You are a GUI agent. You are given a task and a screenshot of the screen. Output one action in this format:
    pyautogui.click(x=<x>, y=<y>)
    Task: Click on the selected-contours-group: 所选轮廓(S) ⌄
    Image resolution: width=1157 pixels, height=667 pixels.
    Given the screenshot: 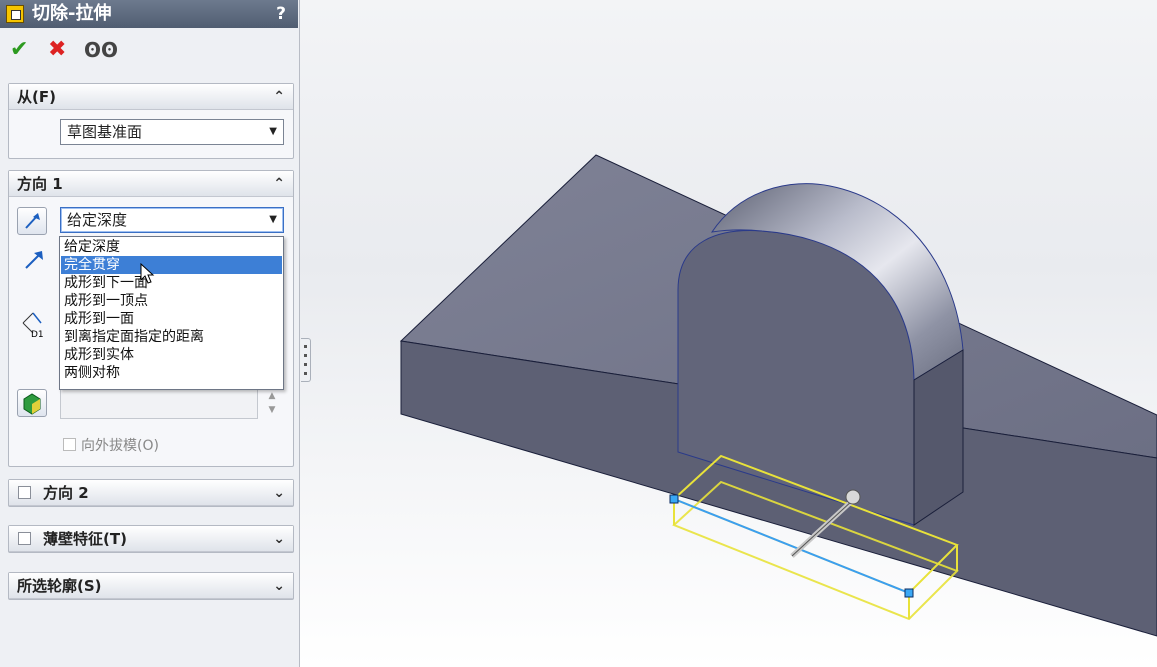 What is the action you would take?
    pyautogui.click(x=151, y=586)
    